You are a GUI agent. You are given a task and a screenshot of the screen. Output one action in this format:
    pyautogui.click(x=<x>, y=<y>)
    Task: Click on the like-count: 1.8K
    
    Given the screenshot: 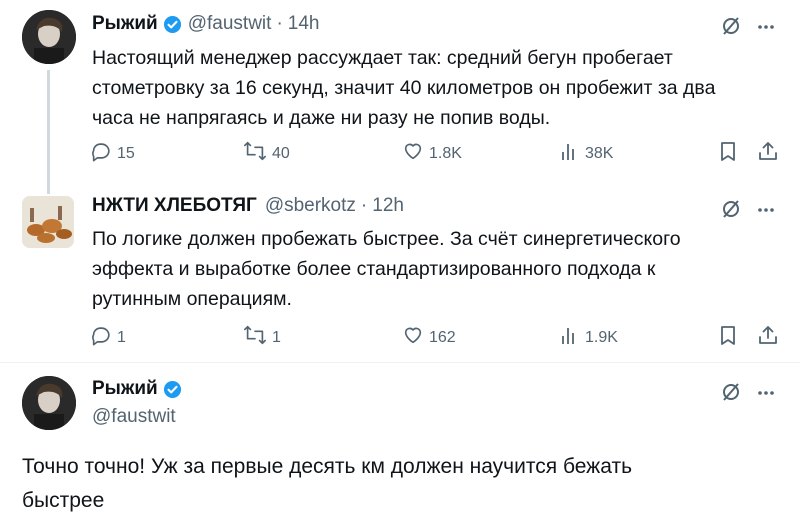 What is the action you would take?
    pyautogui.click(x=445, y=153)
    